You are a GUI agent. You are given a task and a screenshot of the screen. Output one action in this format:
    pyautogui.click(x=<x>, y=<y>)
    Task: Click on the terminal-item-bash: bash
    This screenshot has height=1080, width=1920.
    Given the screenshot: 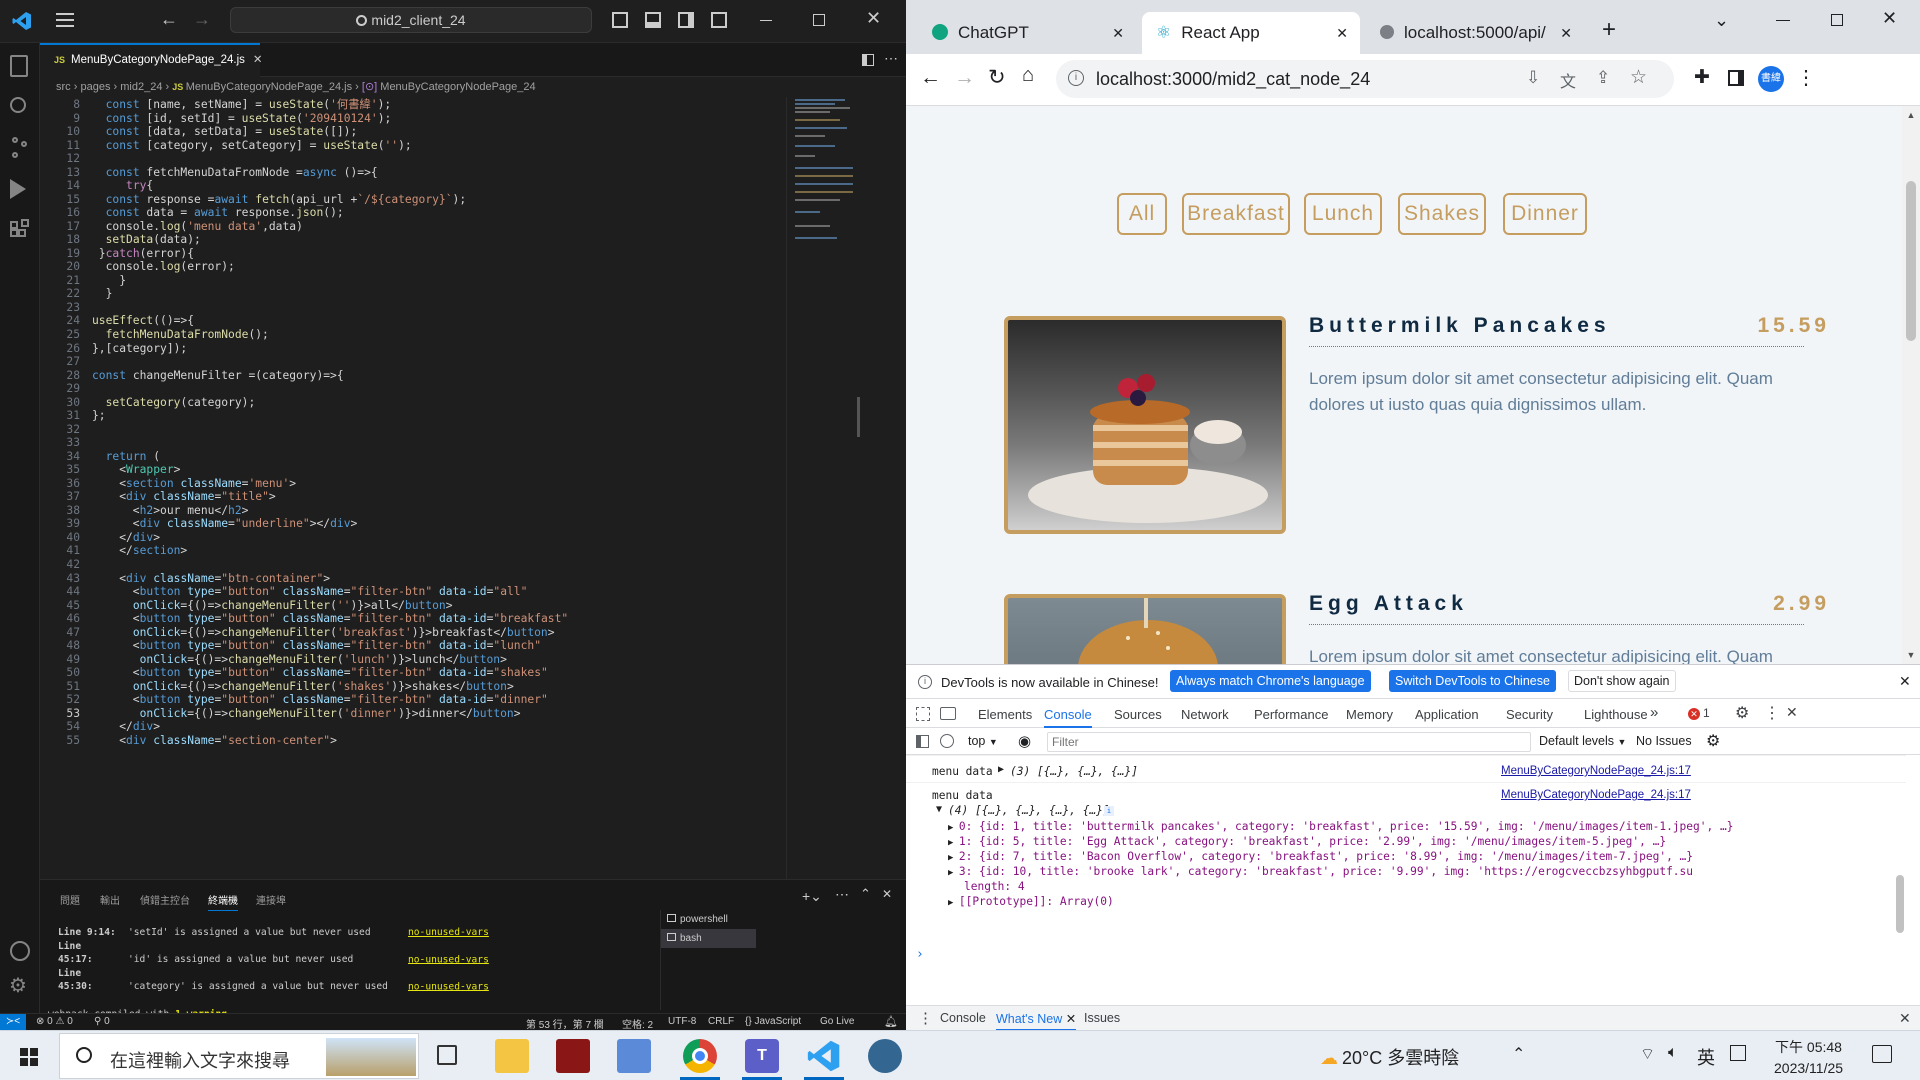 What is the action you would take?
    pyautogui.click(x=708, y=938)
    